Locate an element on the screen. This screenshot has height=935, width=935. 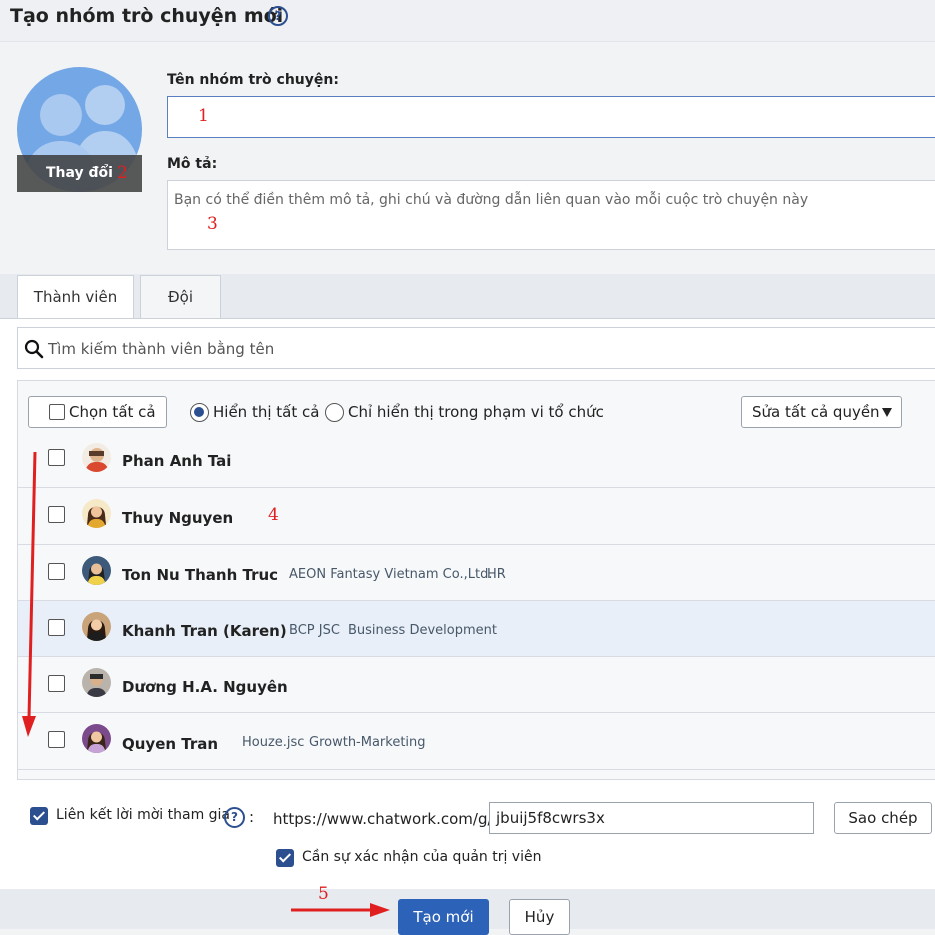
invite-base-url: https://www.chatwork.com/g/ is located at coordinates (383, 819).